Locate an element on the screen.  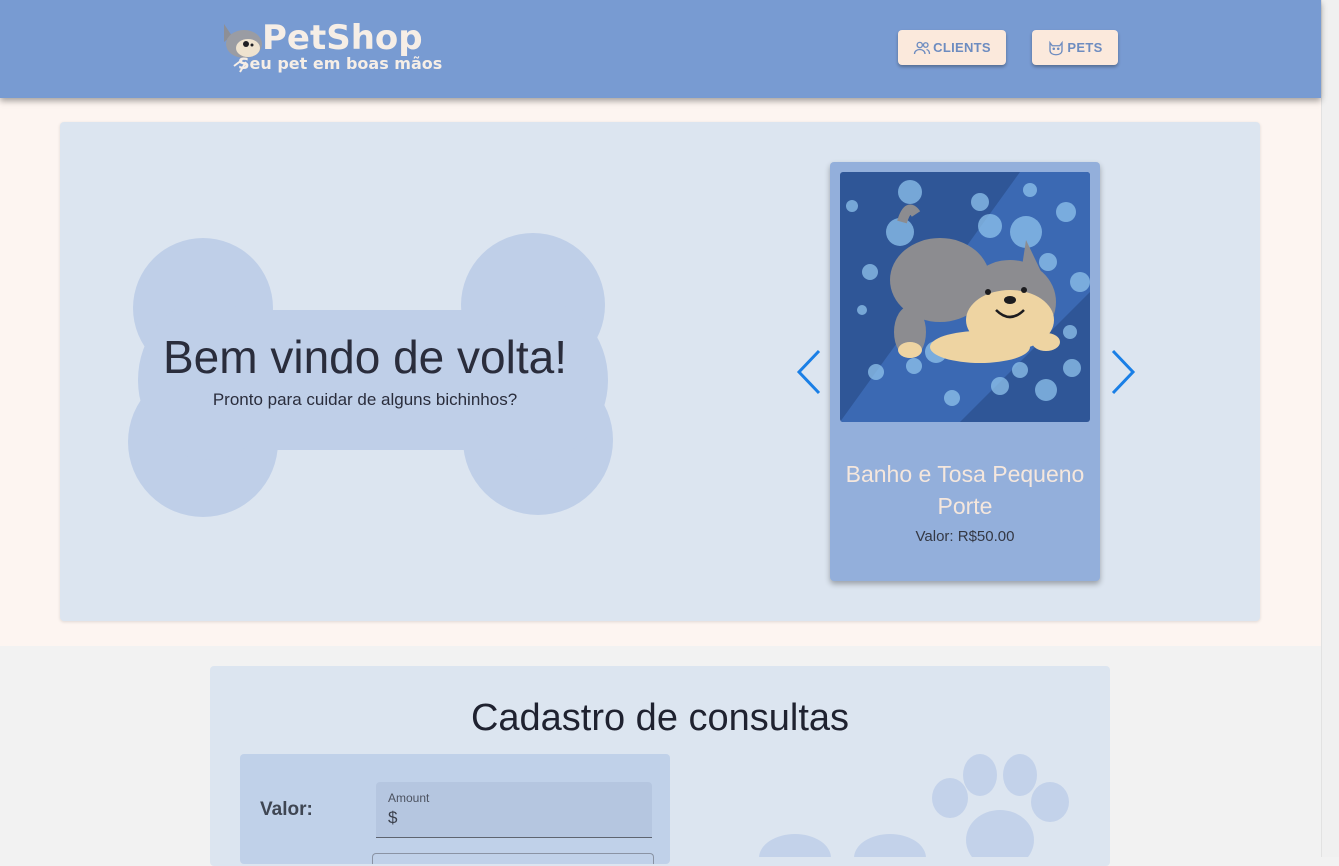
welcome-subtitle: Pronto para cuidar de alguns bichinhos? is located at coordinates (365, 399).